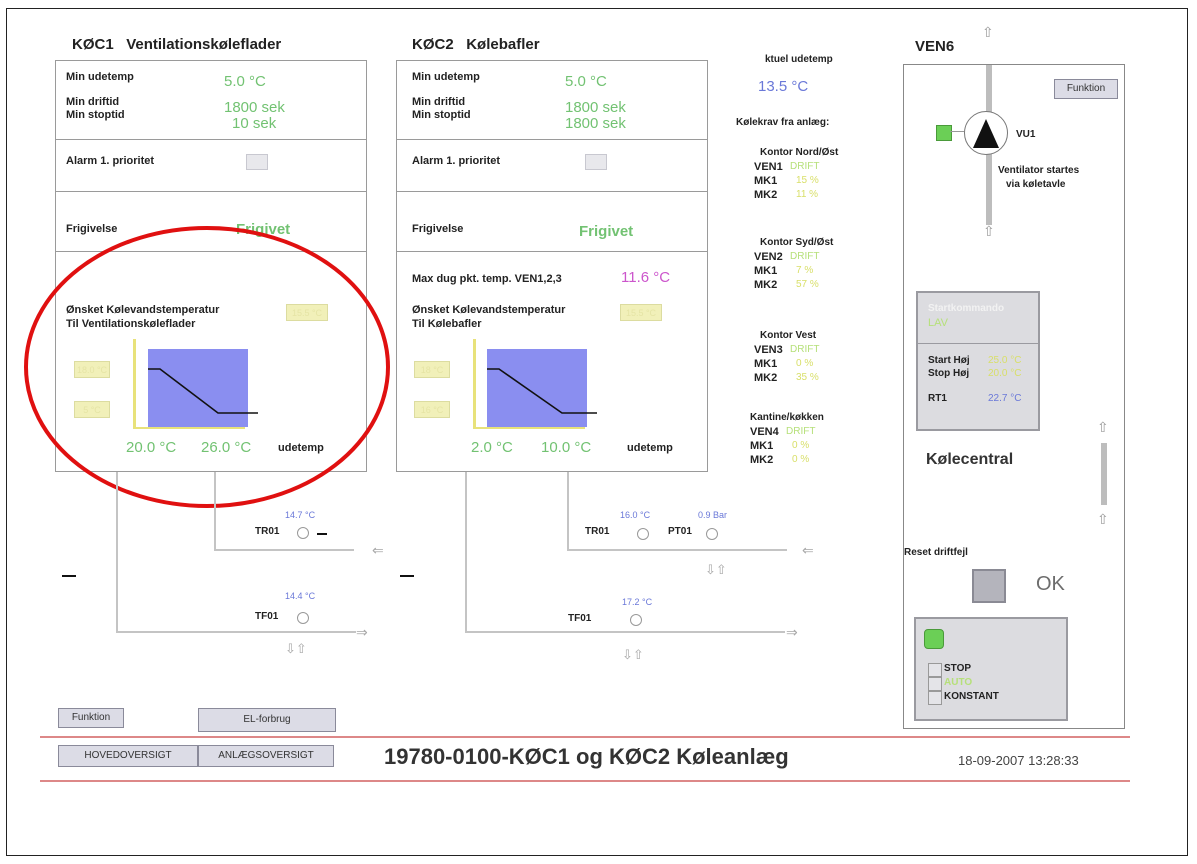 The width and height of the screenshot is (1197, 864). Describe the element at coordinates (799, 152) in the screenshot. I see `zone-name: Kontor Nord/Øst` at that location.